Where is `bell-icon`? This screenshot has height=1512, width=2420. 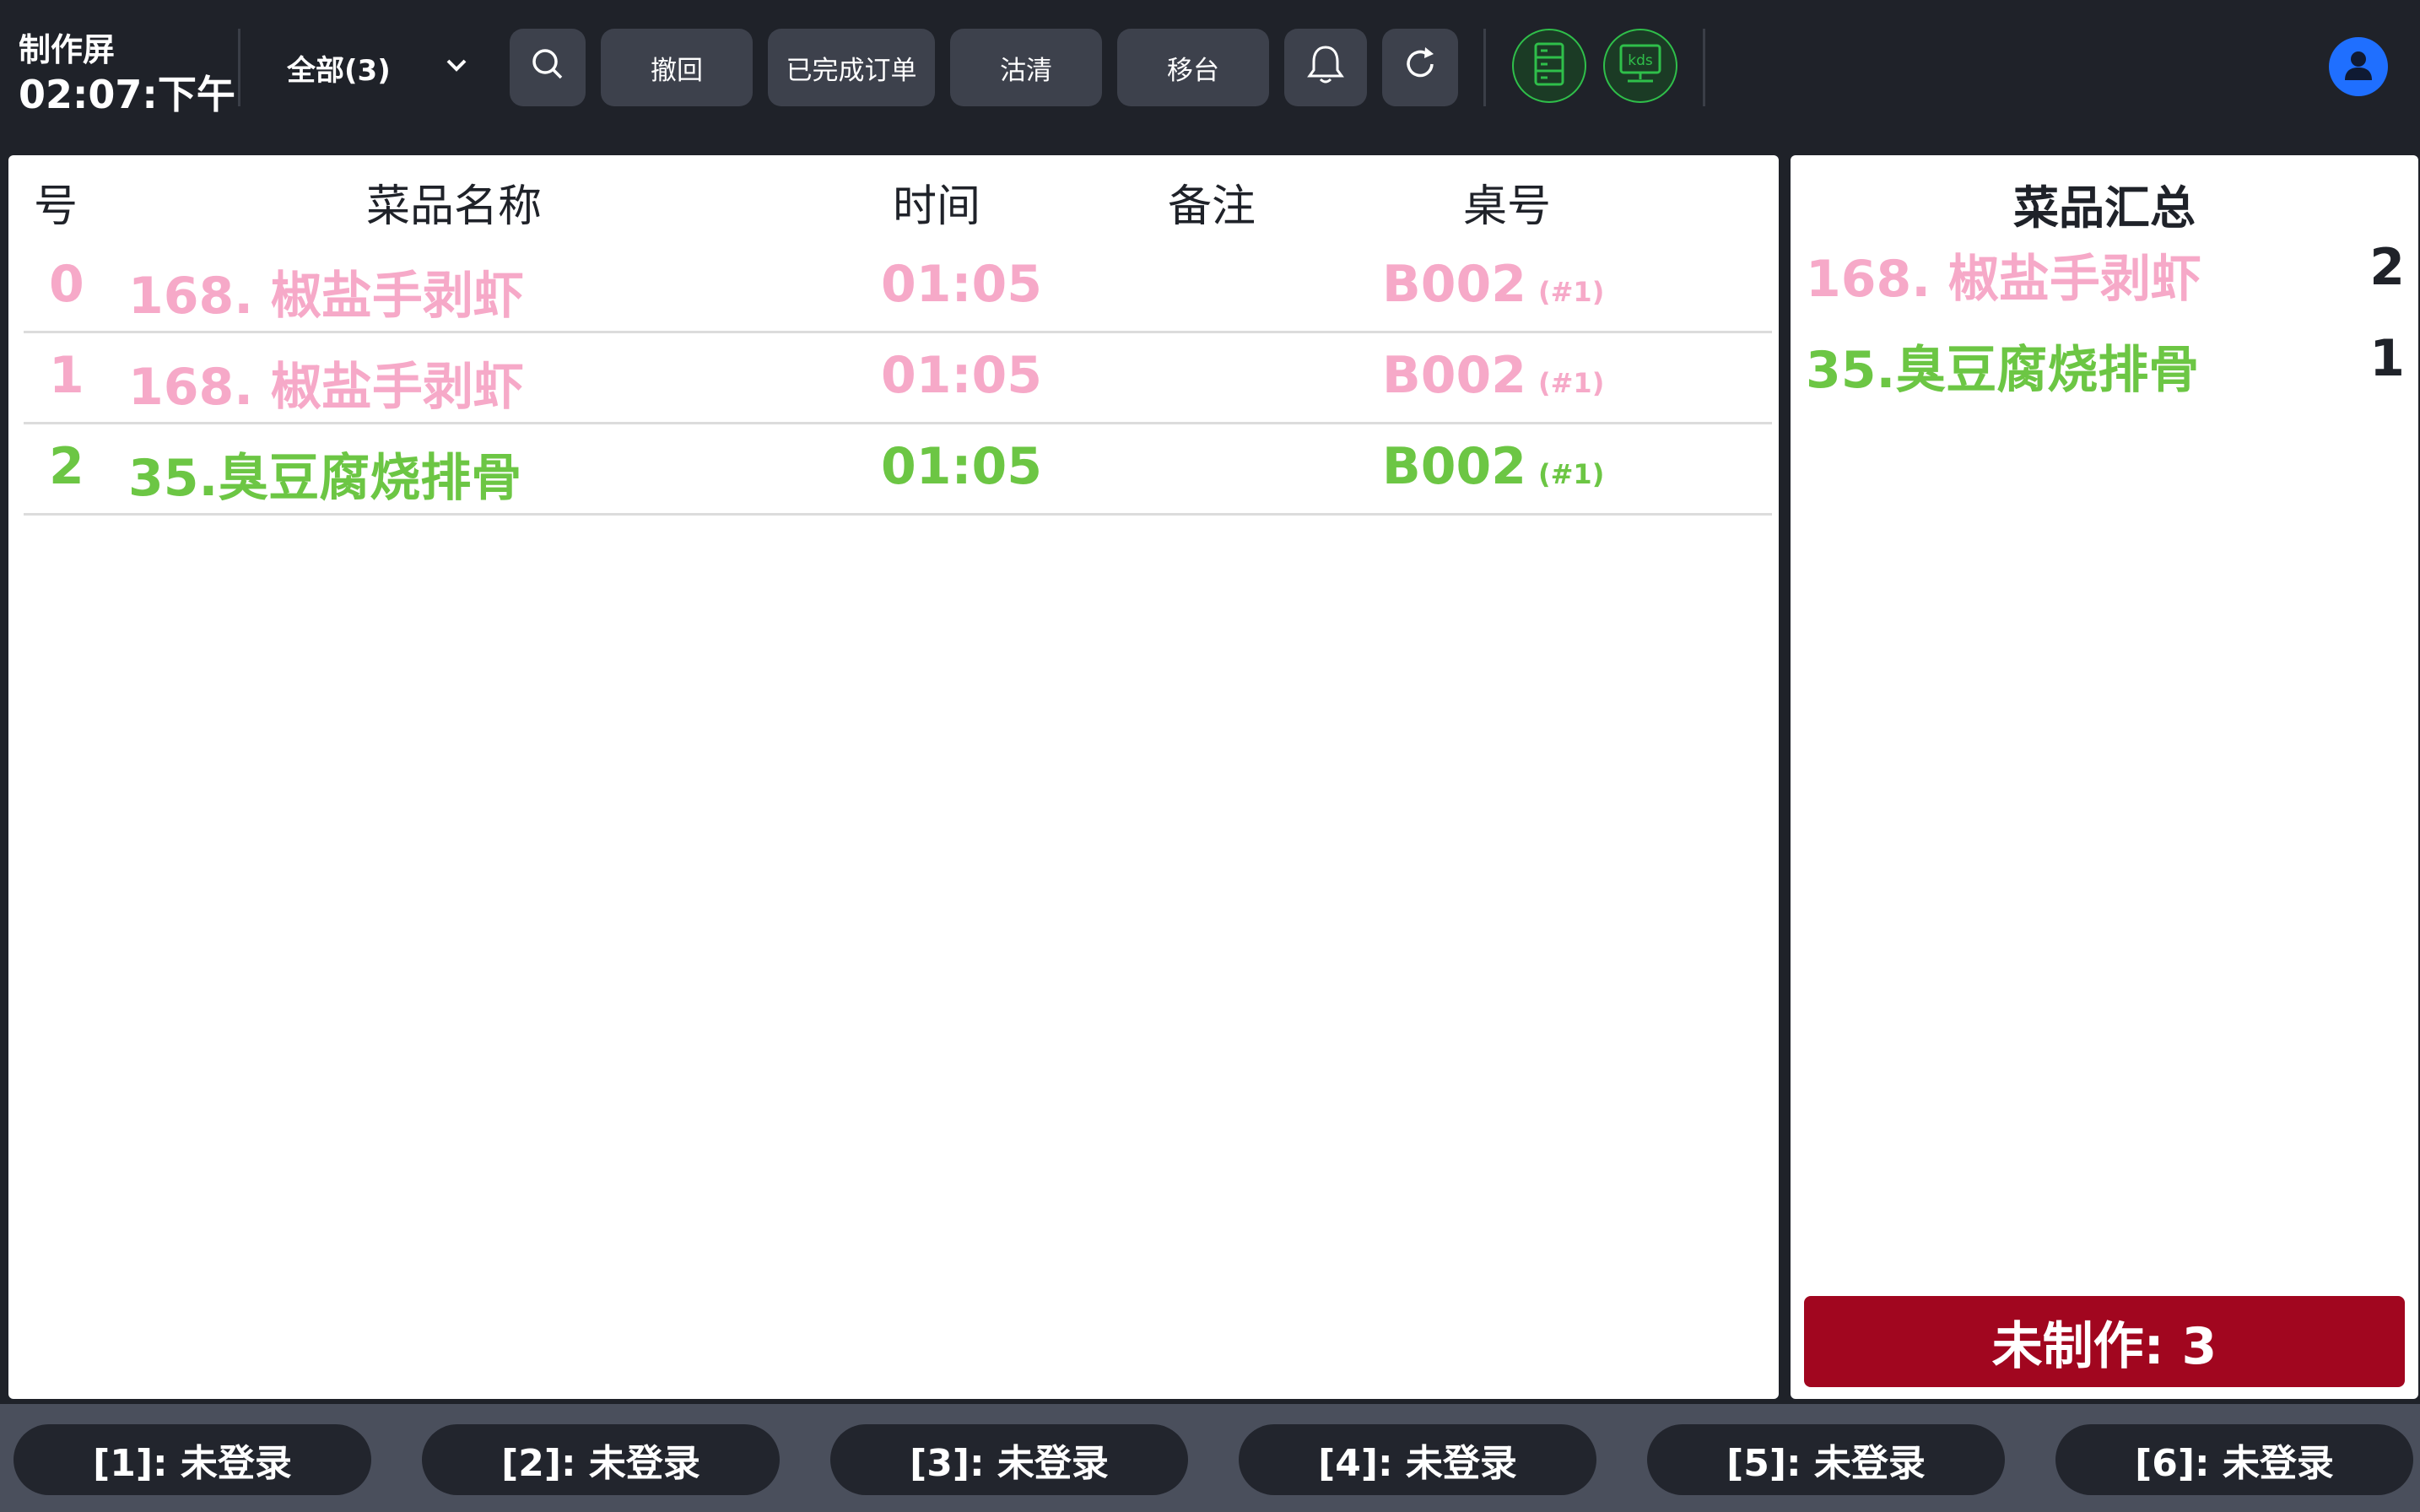
bell-icon is located at coordinates (1325, 67).